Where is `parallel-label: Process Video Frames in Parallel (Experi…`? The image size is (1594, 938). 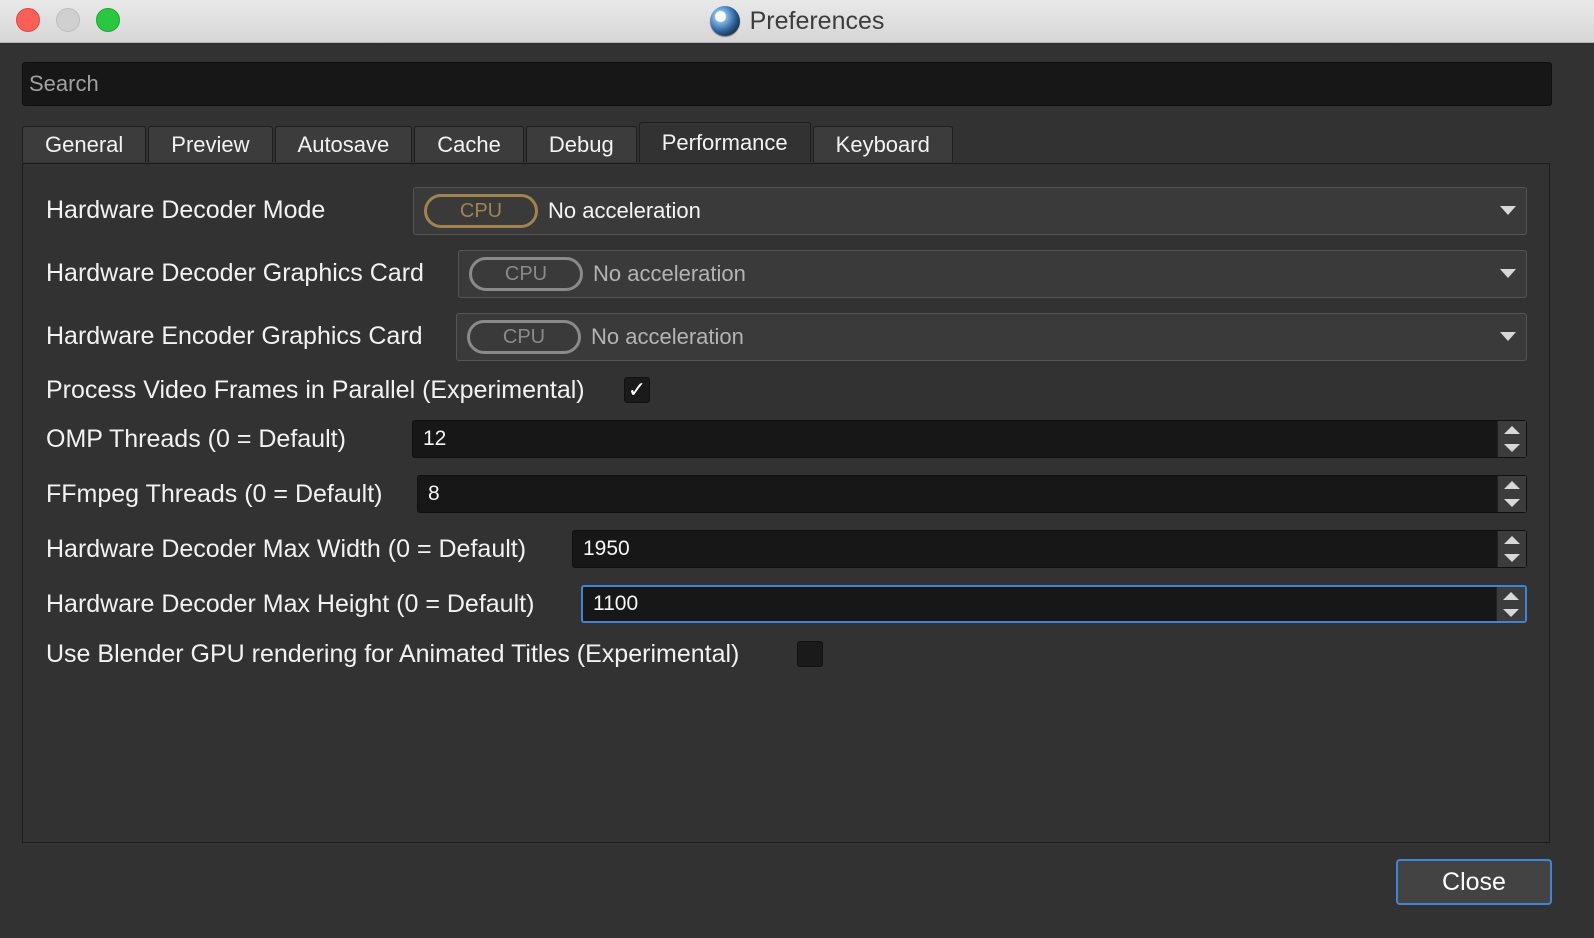
parallel-label: Process Video Frames in Parallel (Experi… is located at coordinates (315, 390).